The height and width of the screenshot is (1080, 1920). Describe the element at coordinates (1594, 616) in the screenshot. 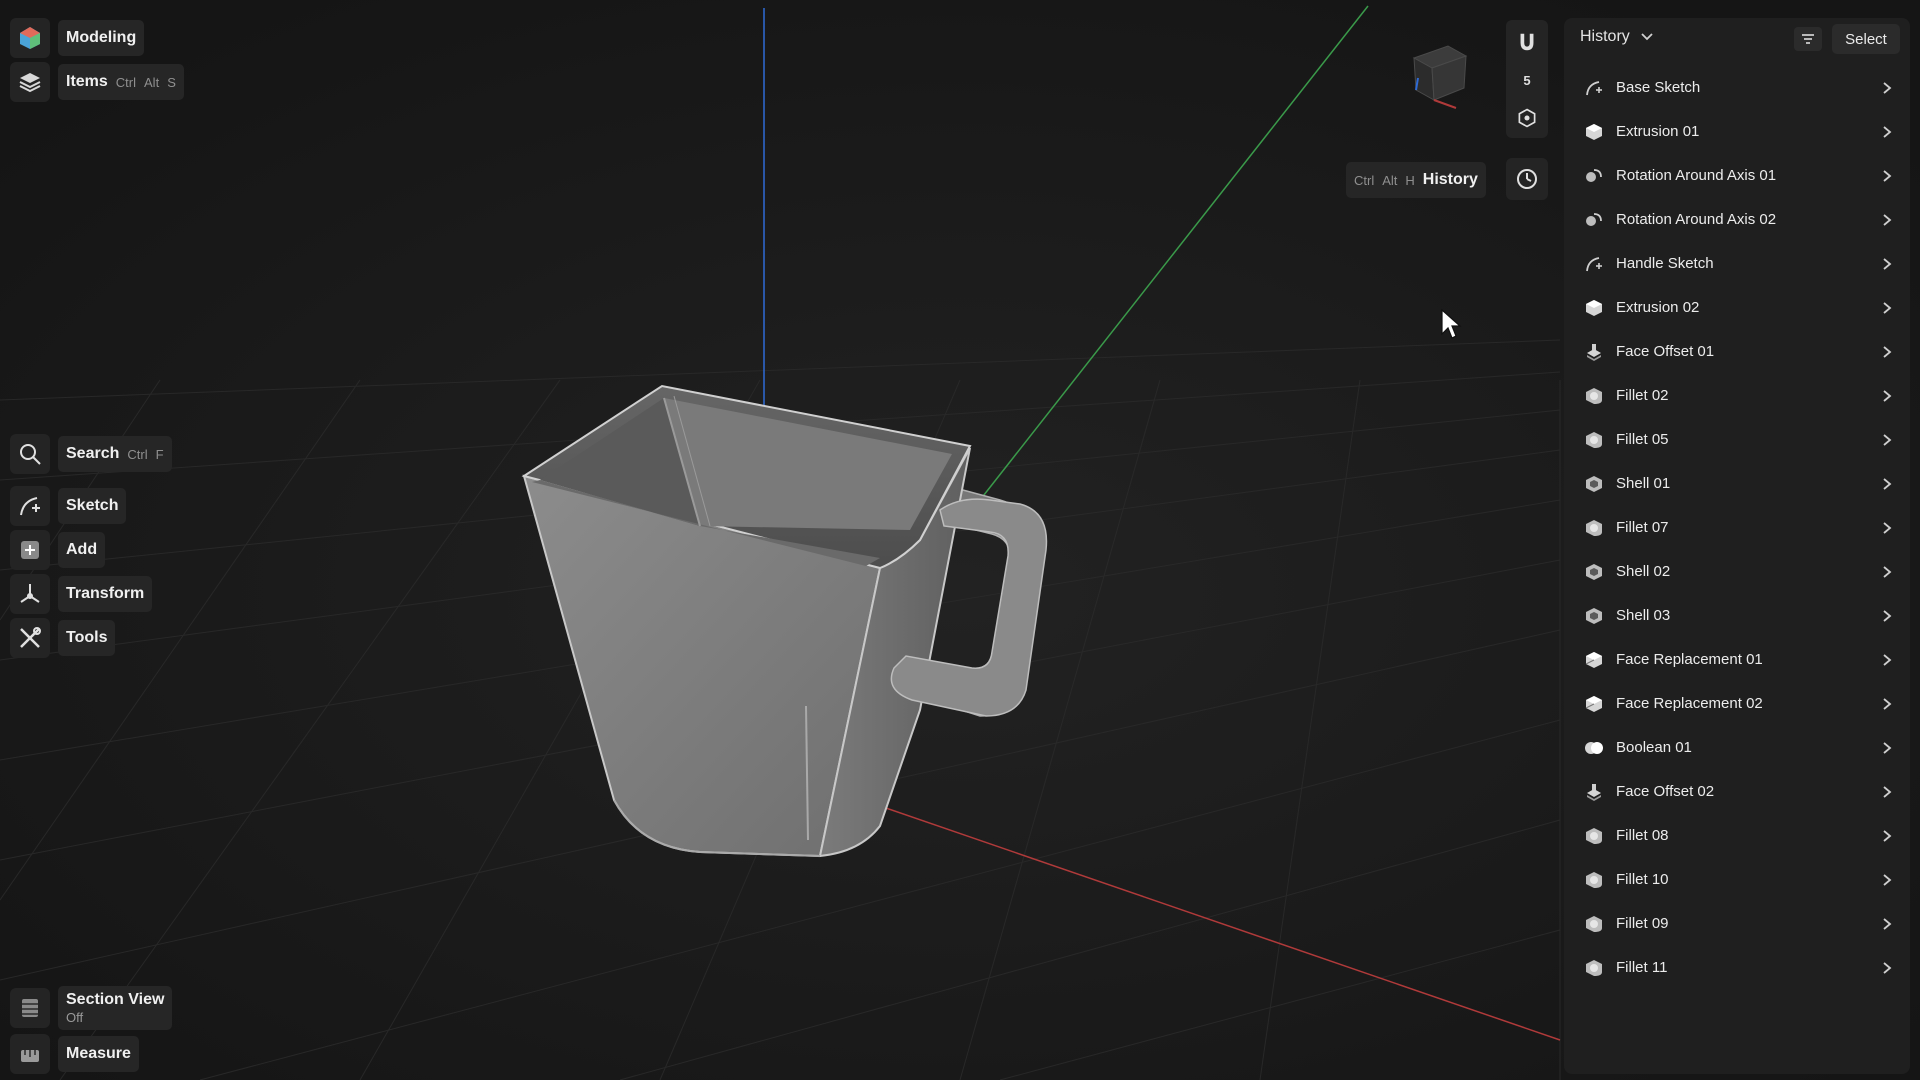

I see `shell-icon` at that location.